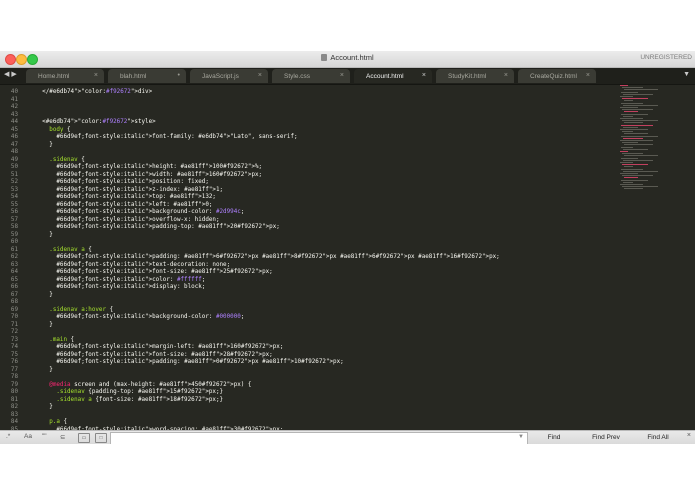 Image resolution: width=695 pixels, height=494 pixels. What do you see at coordinates (654, 140) in the screenshot?
I see `minimap` at bounding box center [654, 140].